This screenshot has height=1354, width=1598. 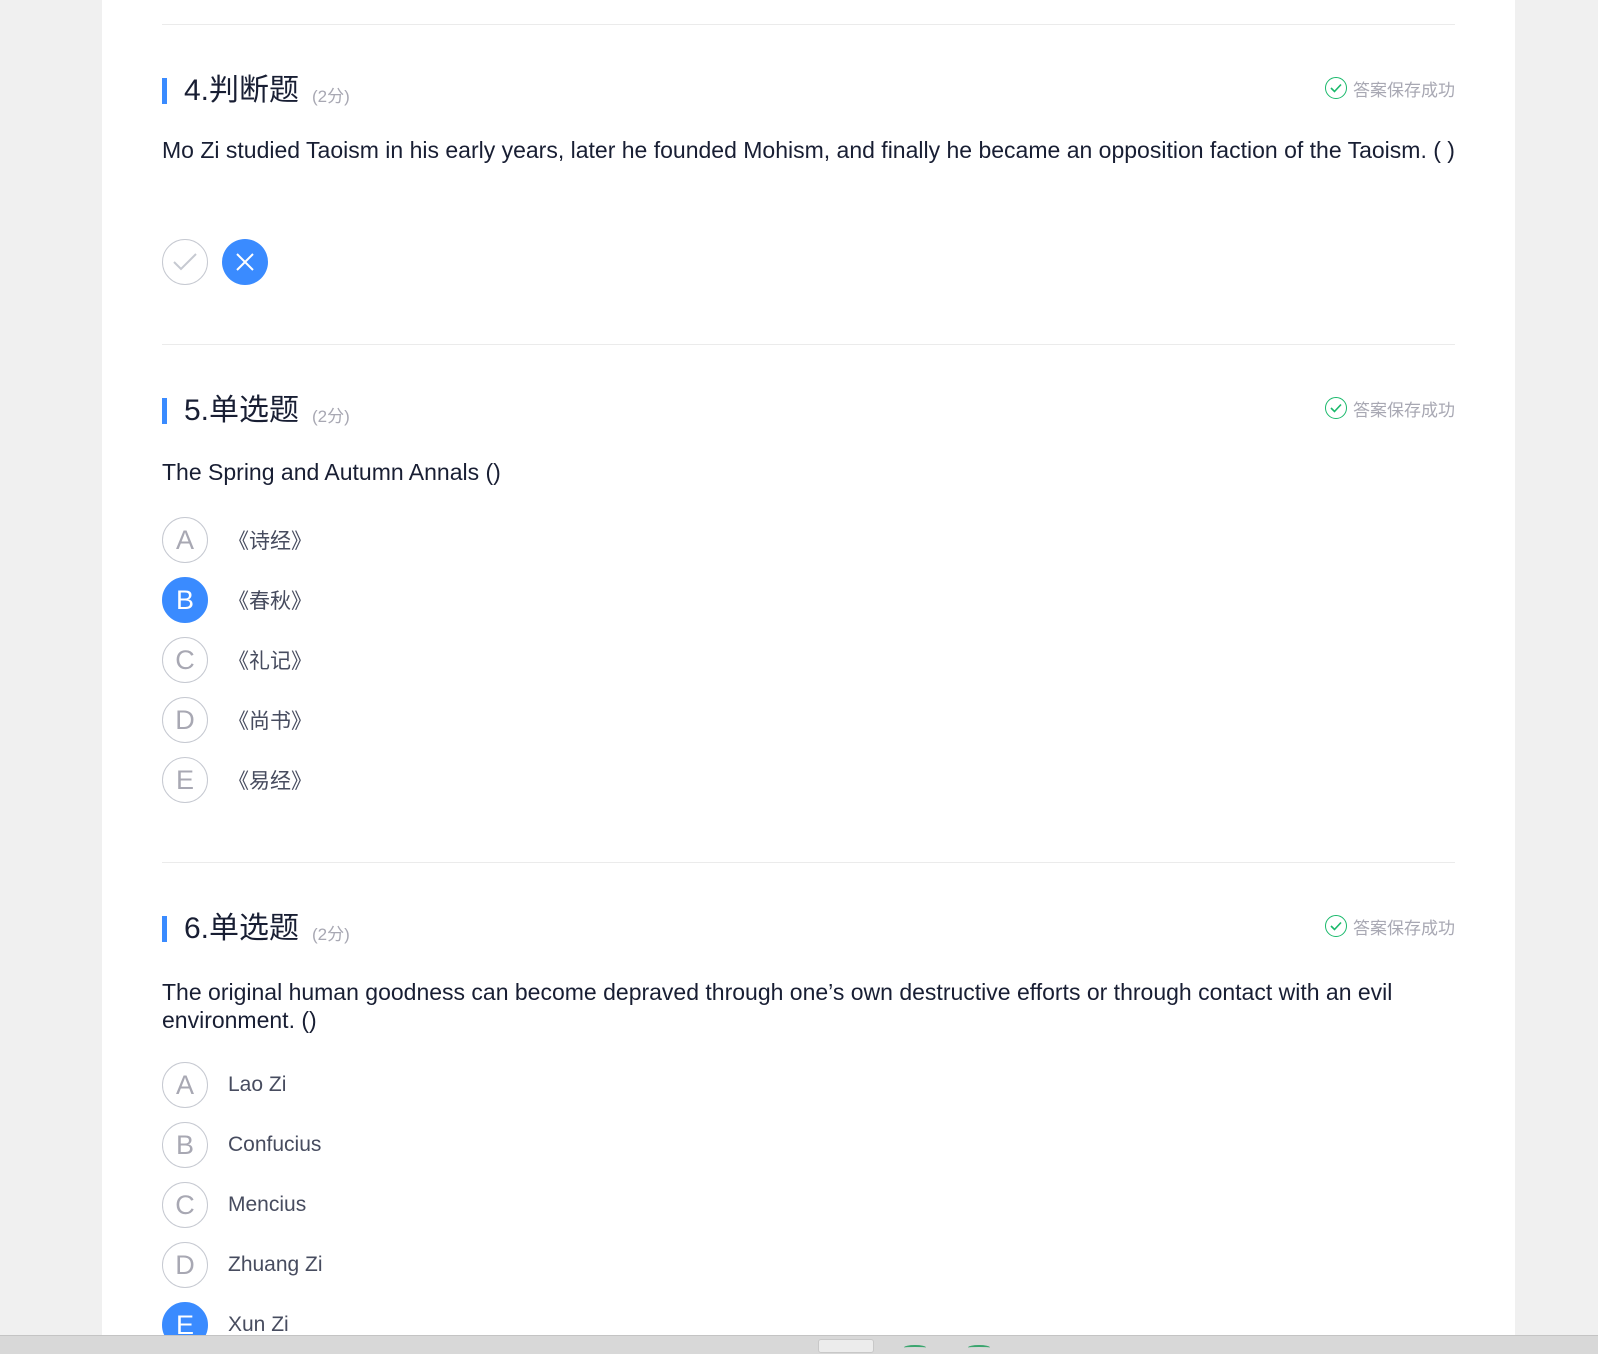 What do you see at coordinates (270, 661) in the screenshot?
I see `option-label: 《礼记》` at bounding box center [270, 661].